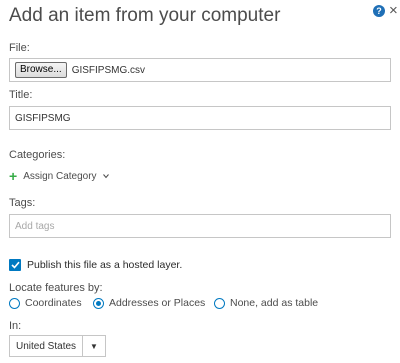 The image size is (400, 363). What do you see at coordinates (53, 303) in the screenshot?
I see `radio-coordinates-label: Coordinates` at bounding box center [53, 303].